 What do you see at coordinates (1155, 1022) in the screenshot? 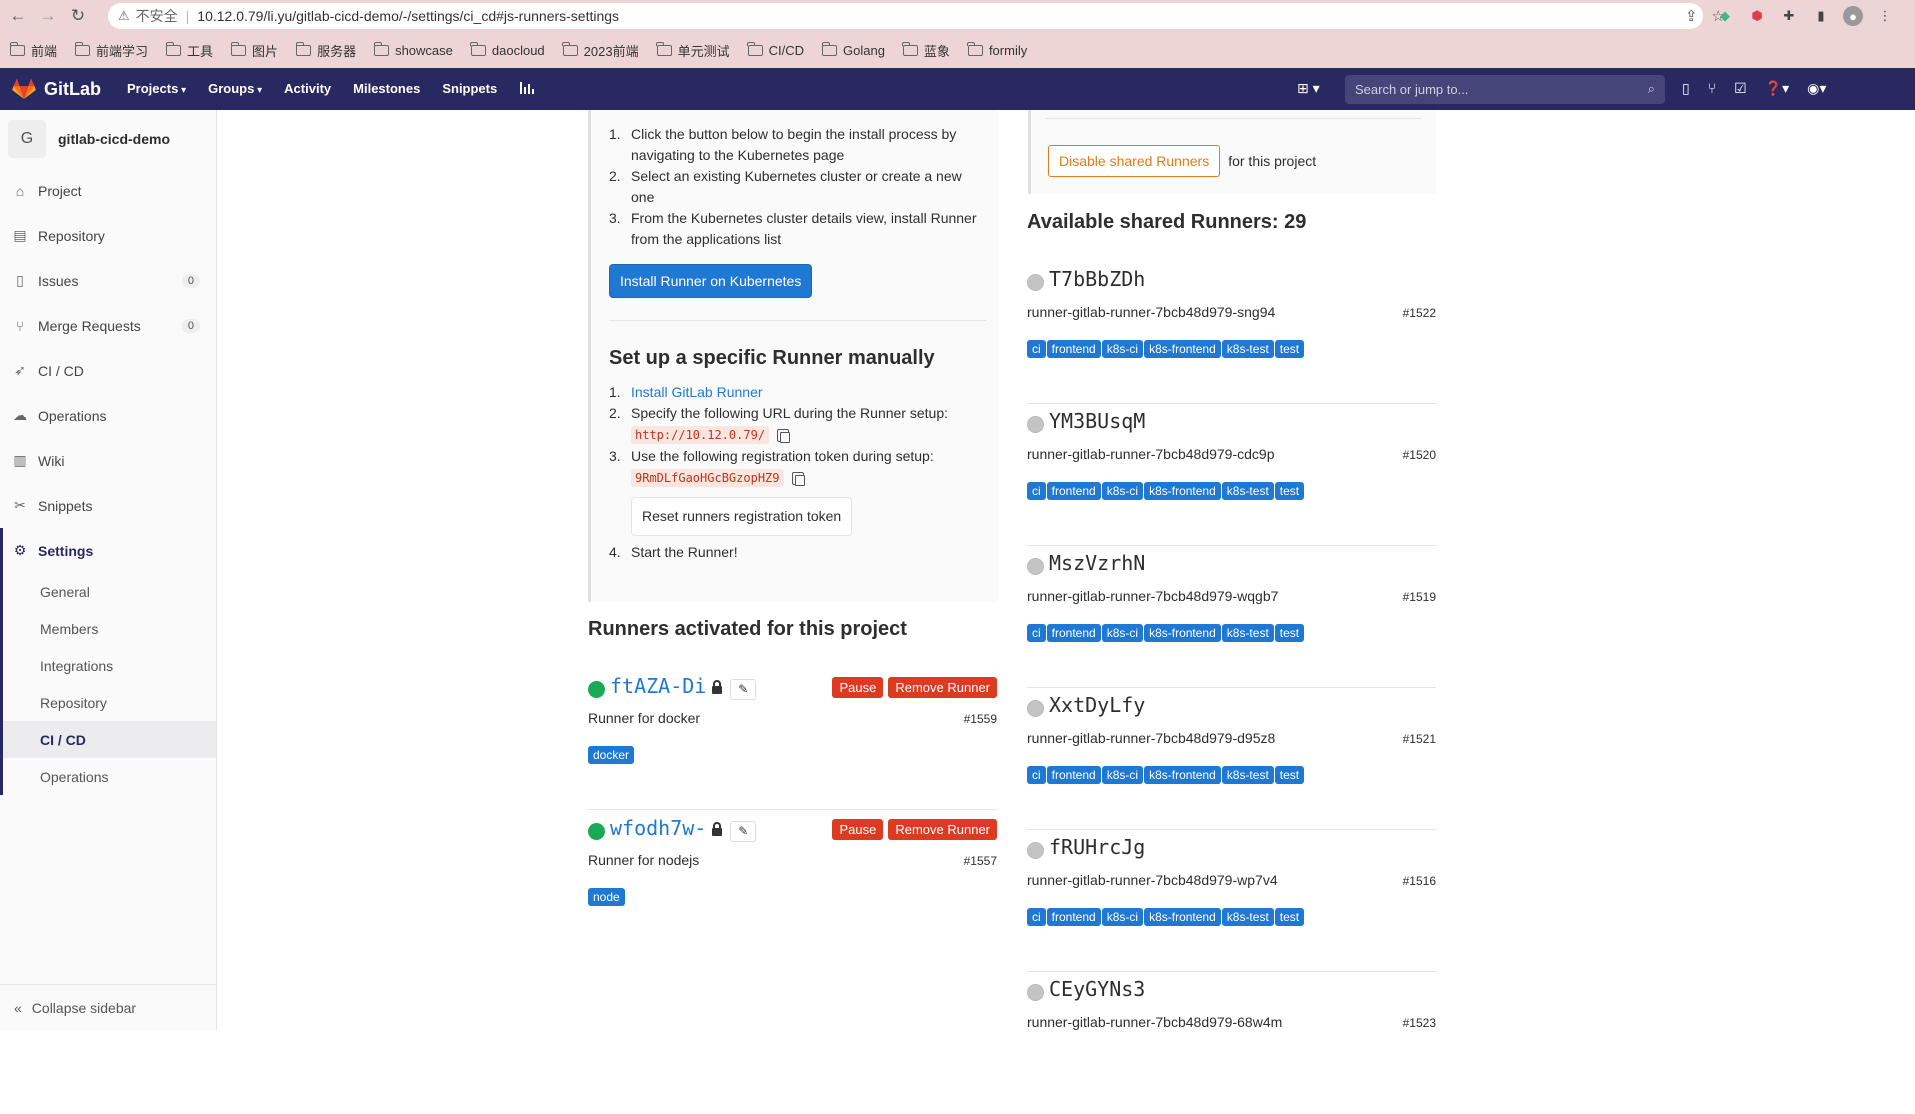
I see `runner-description: runner-gitlab-runner-7bcb48d979-68w4m` at bounding box center [1155, 1022].